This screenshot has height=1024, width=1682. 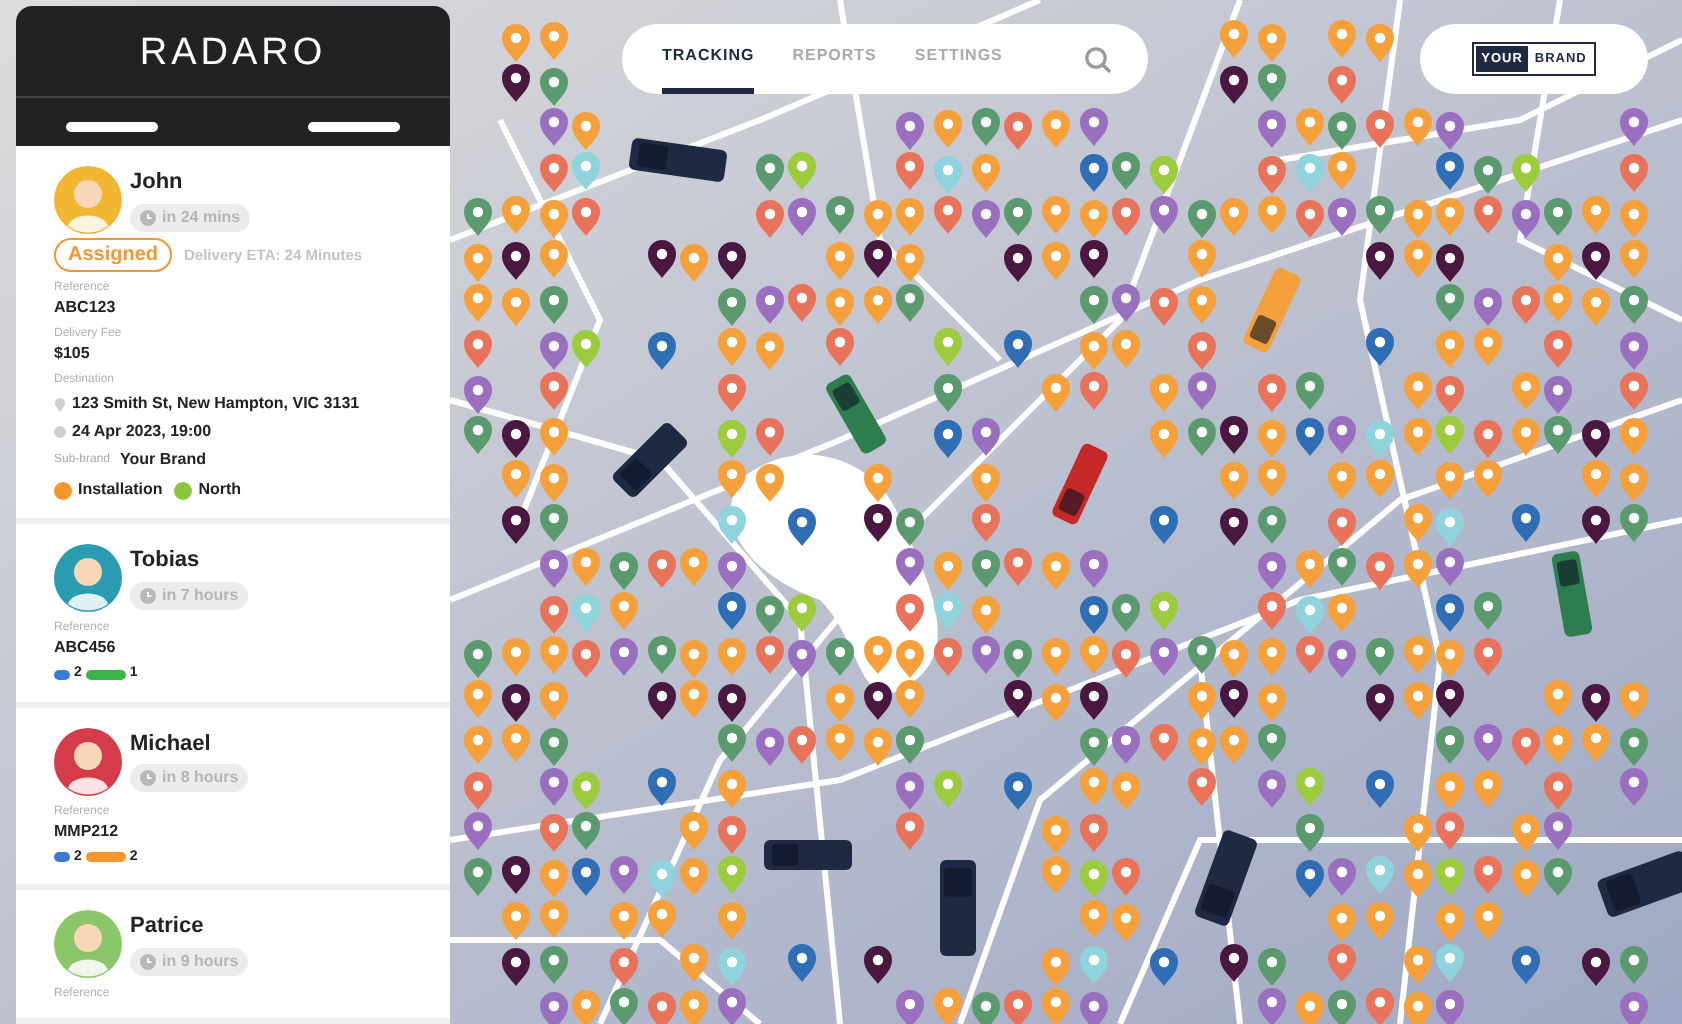 What do you see at coordinates (708, 59) in the screenshot?
I see `nav-tab: TRACKING` at bounding box center [708, 59].